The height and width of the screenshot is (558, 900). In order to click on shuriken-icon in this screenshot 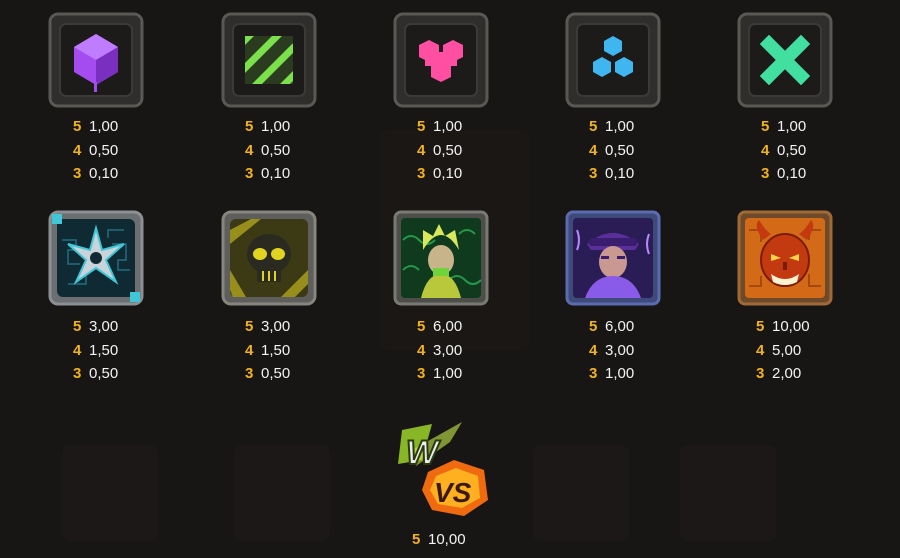, I will do `click(96, 258)`.